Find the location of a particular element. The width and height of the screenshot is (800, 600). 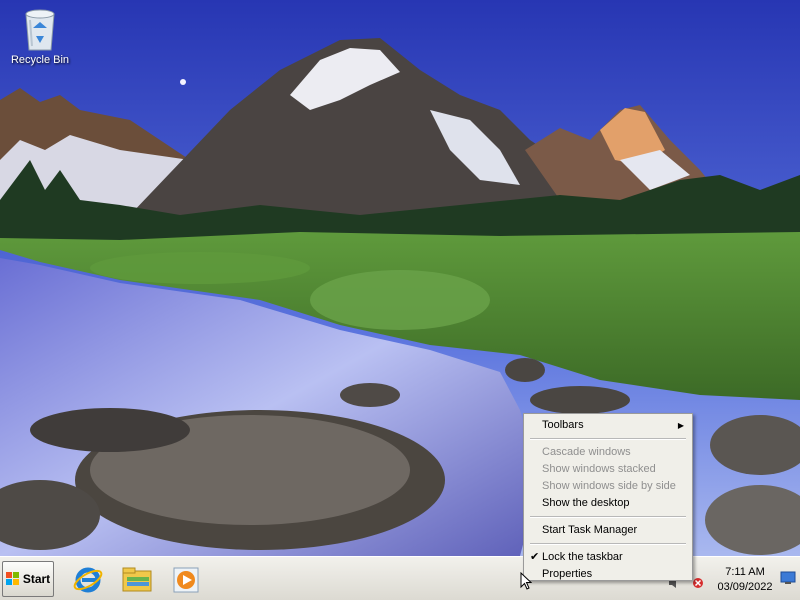

menu-item-lock-taskbar: ✔ Lock the taskbar is located at coordinates (608, 557).